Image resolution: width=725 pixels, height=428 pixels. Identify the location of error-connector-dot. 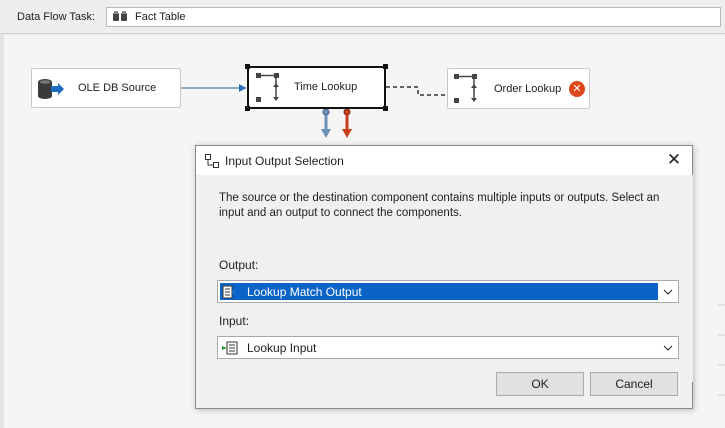
(347, 112).